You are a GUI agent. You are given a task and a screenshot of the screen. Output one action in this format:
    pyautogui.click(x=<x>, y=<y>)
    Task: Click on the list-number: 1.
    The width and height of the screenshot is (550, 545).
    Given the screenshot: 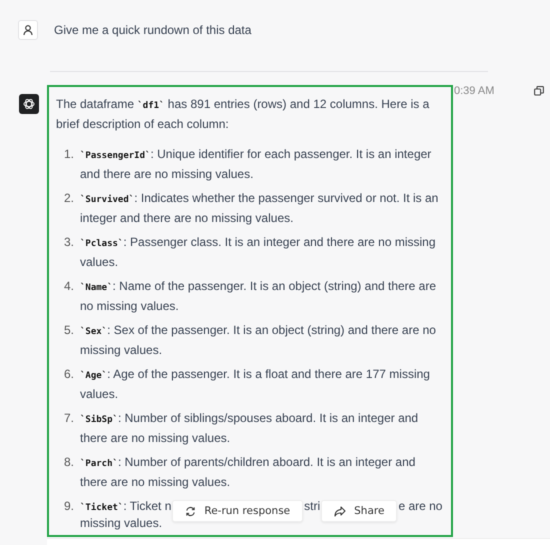 What is the action you would take?
    pyautogui.click(x=68, y=154)
    